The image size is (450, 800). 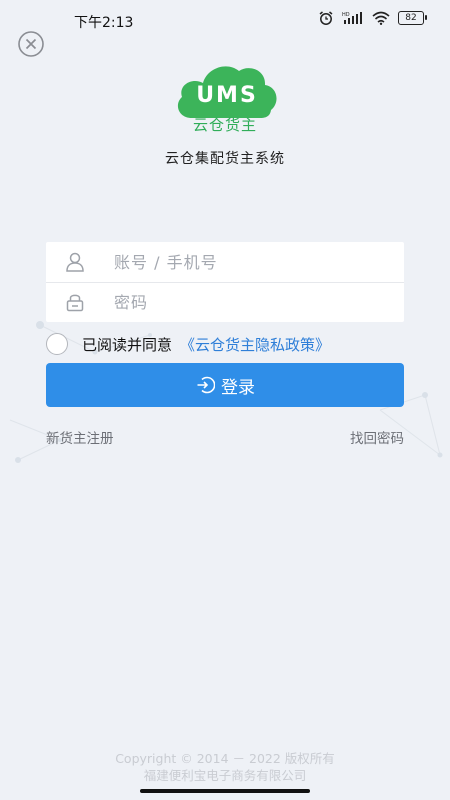 I want to click on password-input, so click(x=254, y=302).